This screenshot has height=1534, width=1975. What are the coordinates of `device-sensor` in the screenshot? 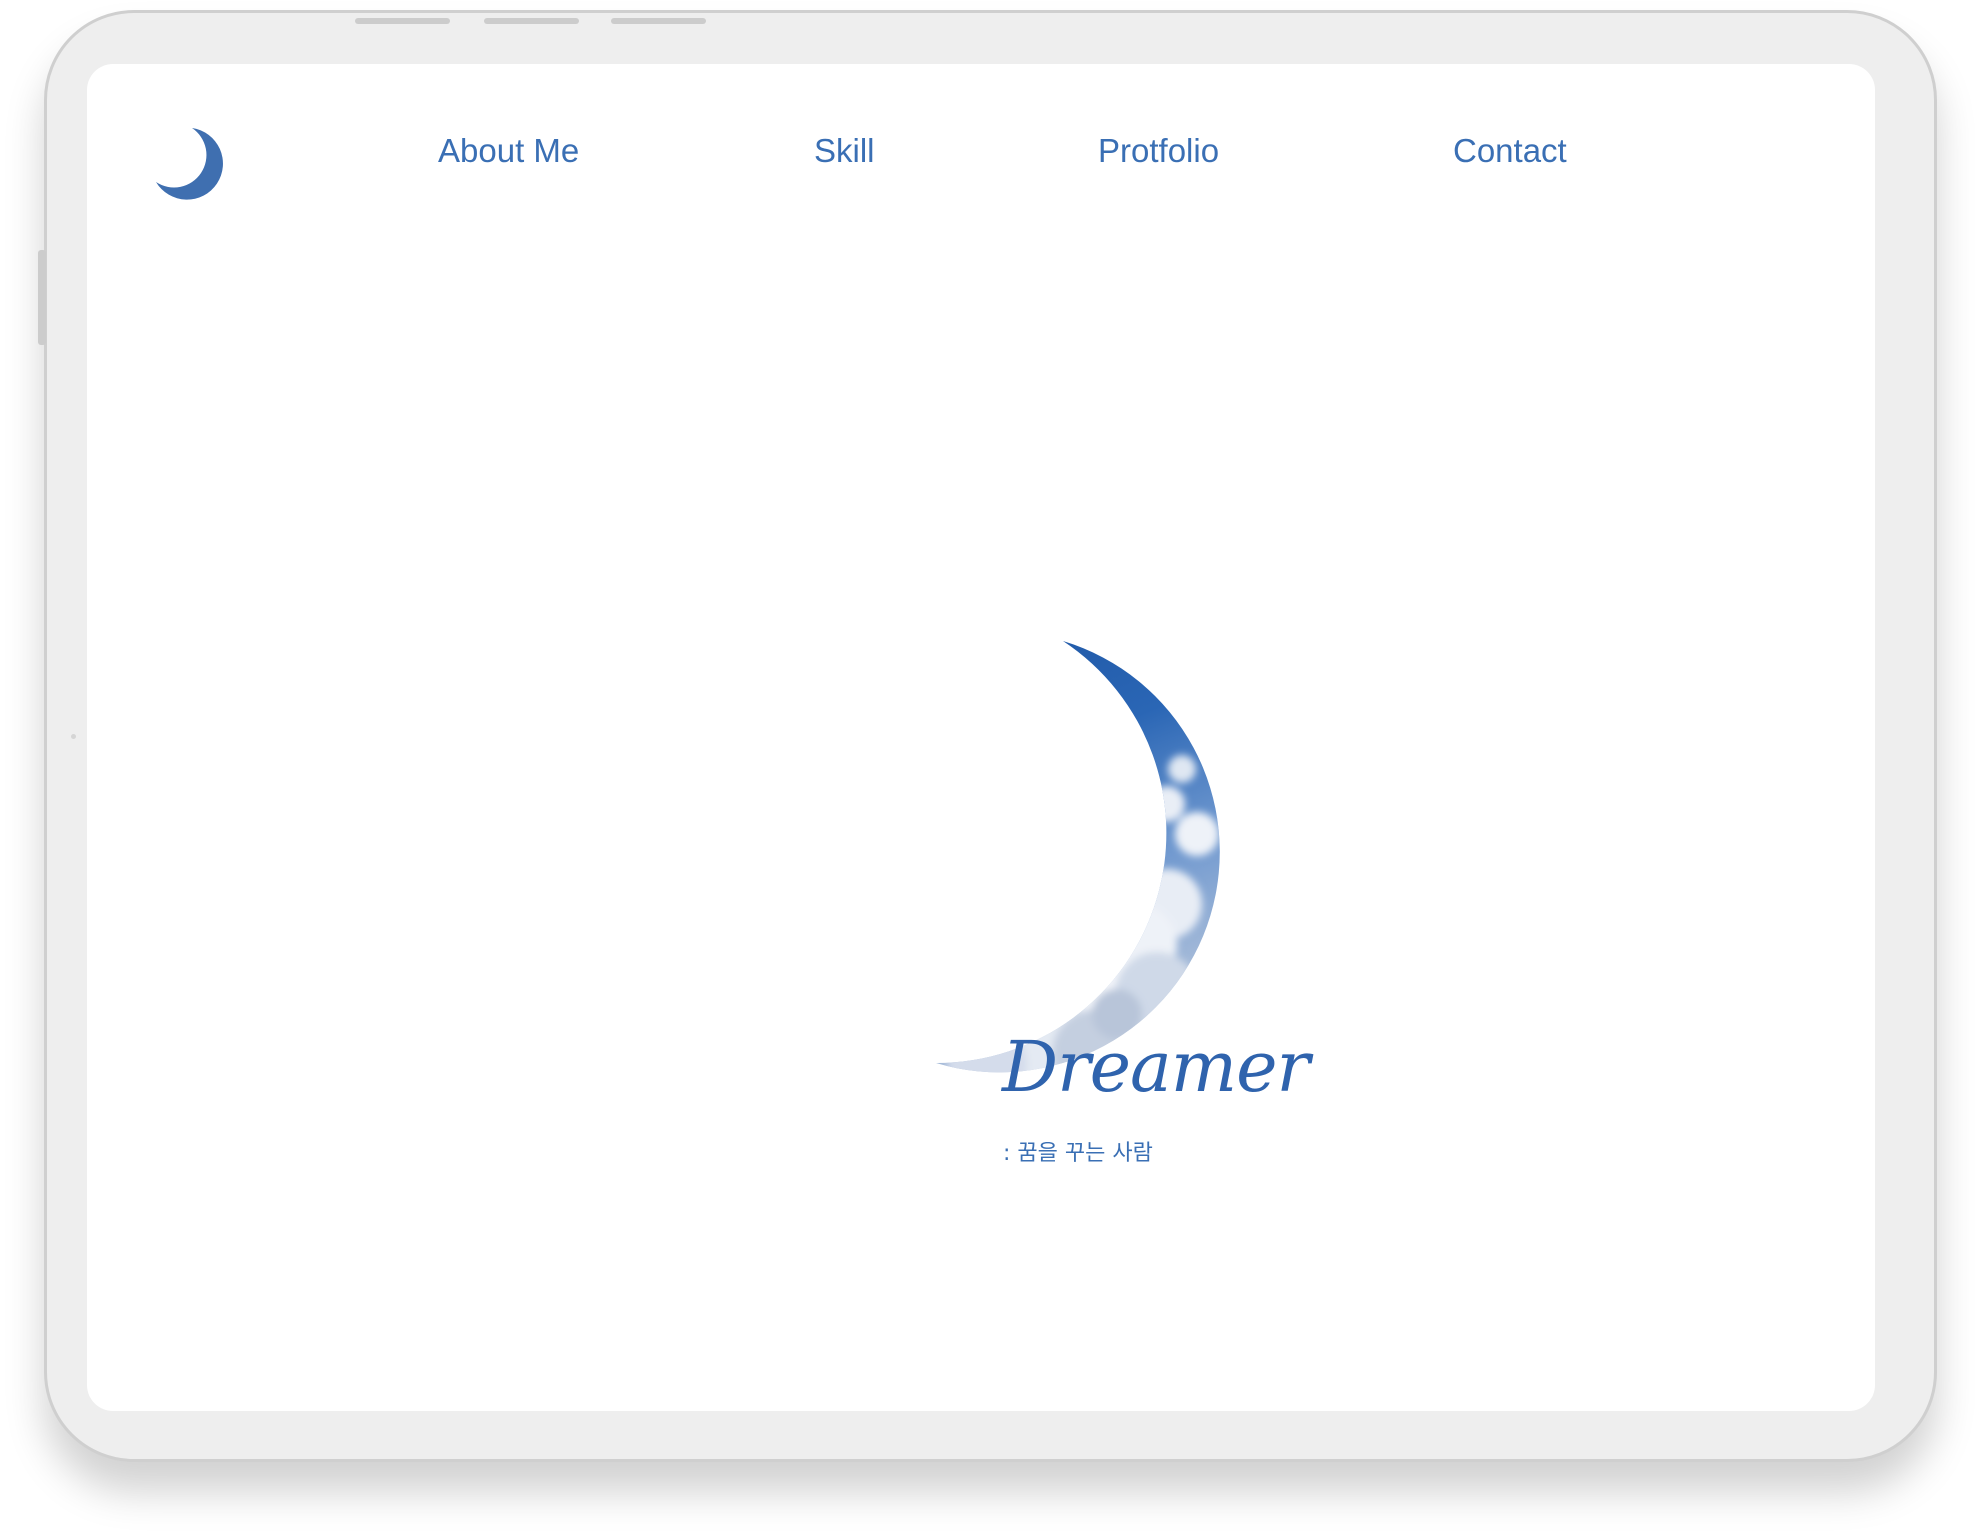 It's located at (73, 736).